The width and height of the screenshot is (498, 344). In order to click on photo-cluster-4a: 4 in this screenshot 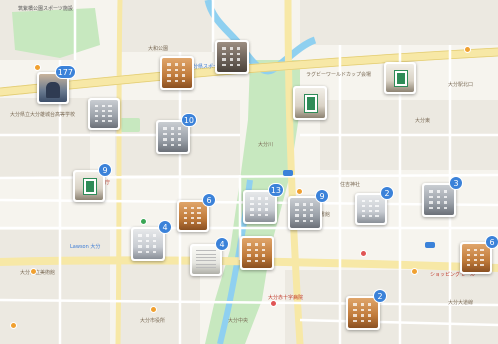, I will do `click(151, 240)`.